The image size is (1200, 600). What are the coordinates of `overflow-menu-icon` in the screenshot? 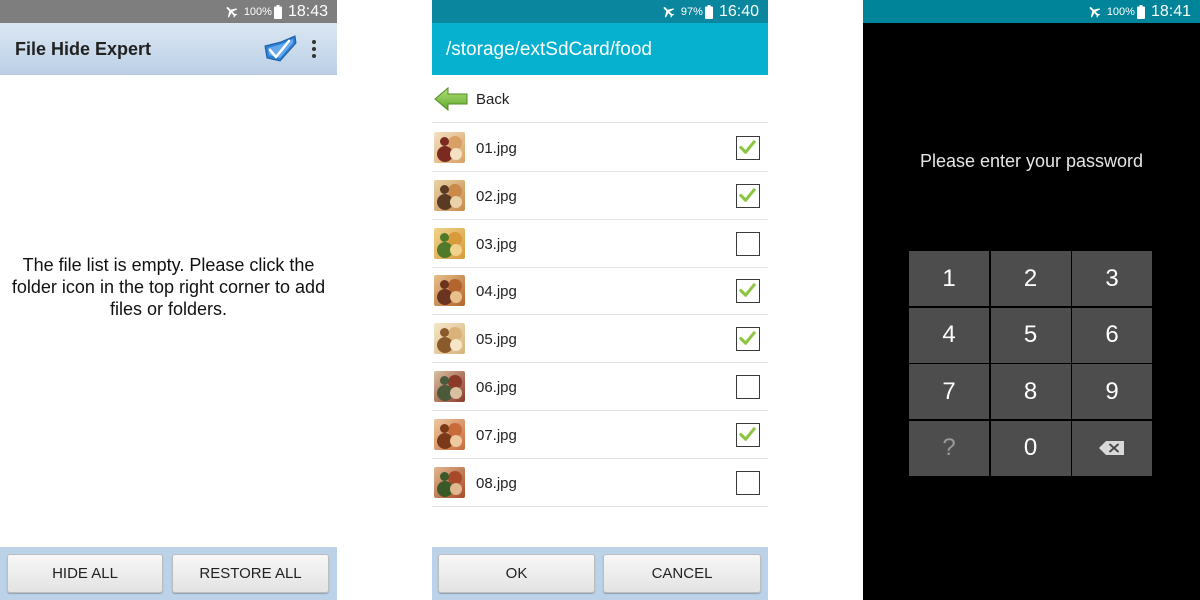 It's located at (314, 49).